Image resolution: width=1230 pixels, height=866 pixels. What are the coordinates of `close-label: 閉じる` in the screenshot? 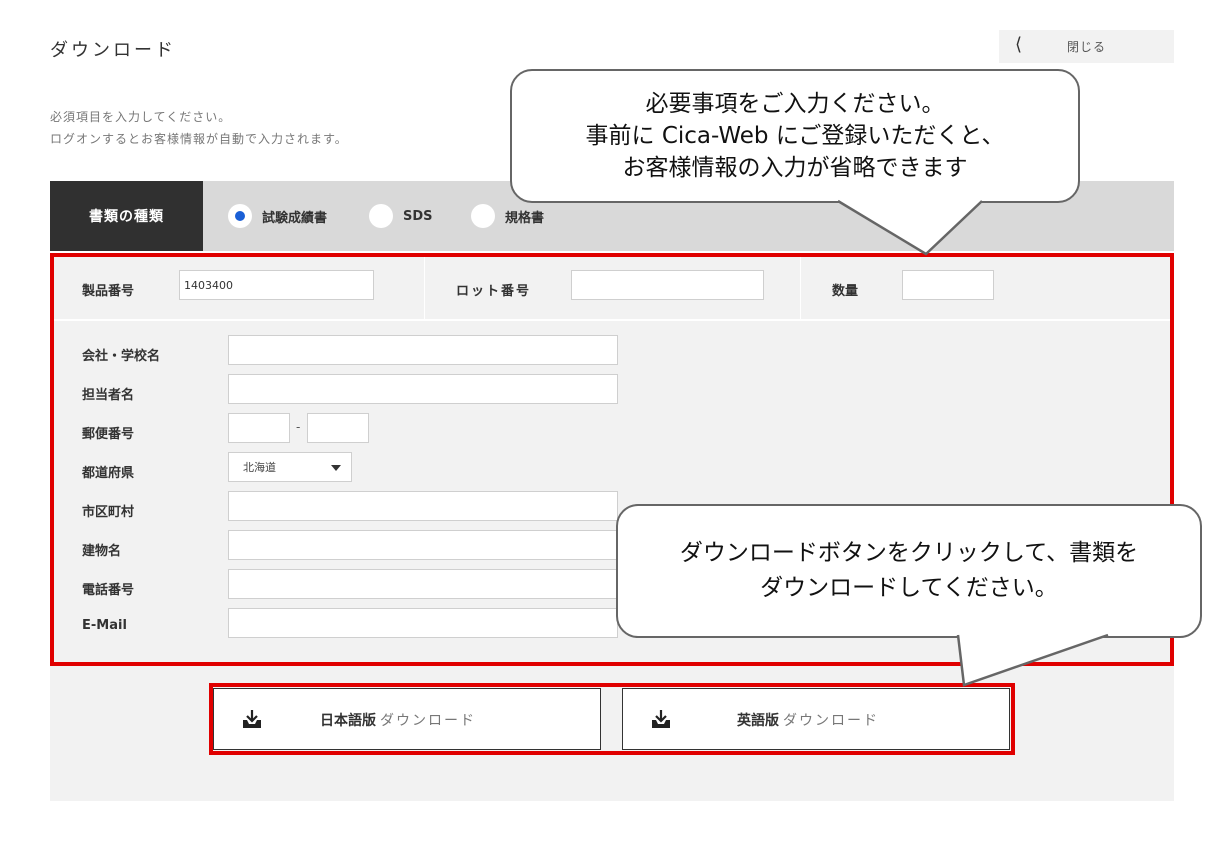 It's located at (1087, 47).